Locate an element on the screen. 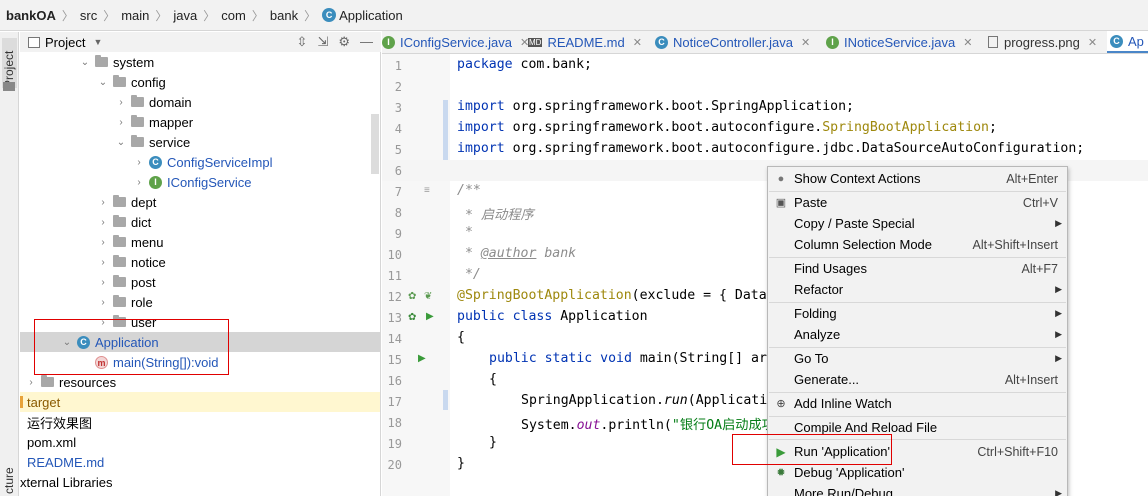 The height and width of the screenshot is (496, 1148). tab-application-active: C Ap is located at coordinates (1127, 42).